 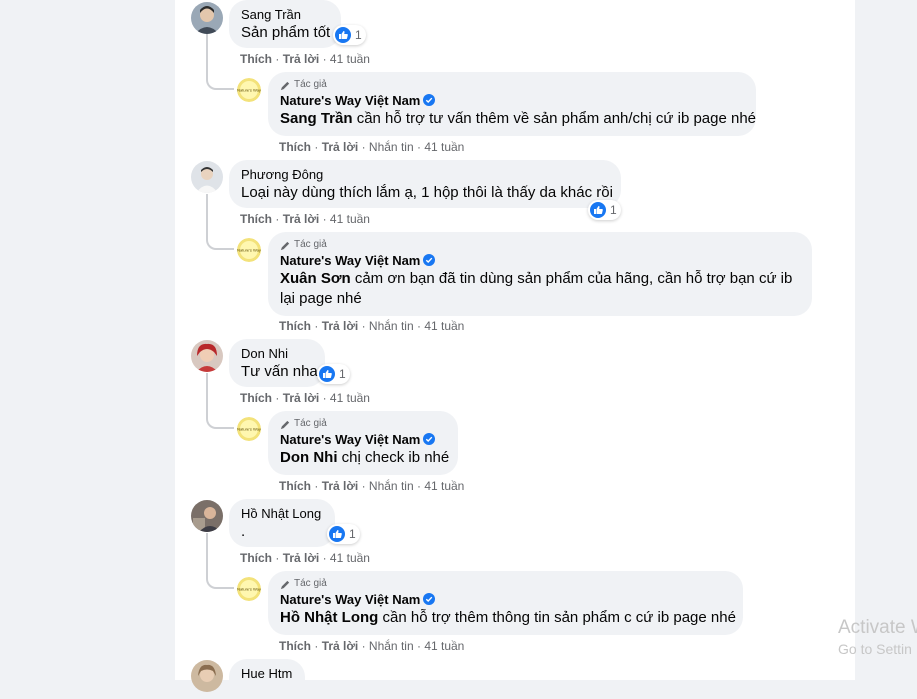 I want to click on comment-bubble: Hue Htm, so click(x=267, y=679).